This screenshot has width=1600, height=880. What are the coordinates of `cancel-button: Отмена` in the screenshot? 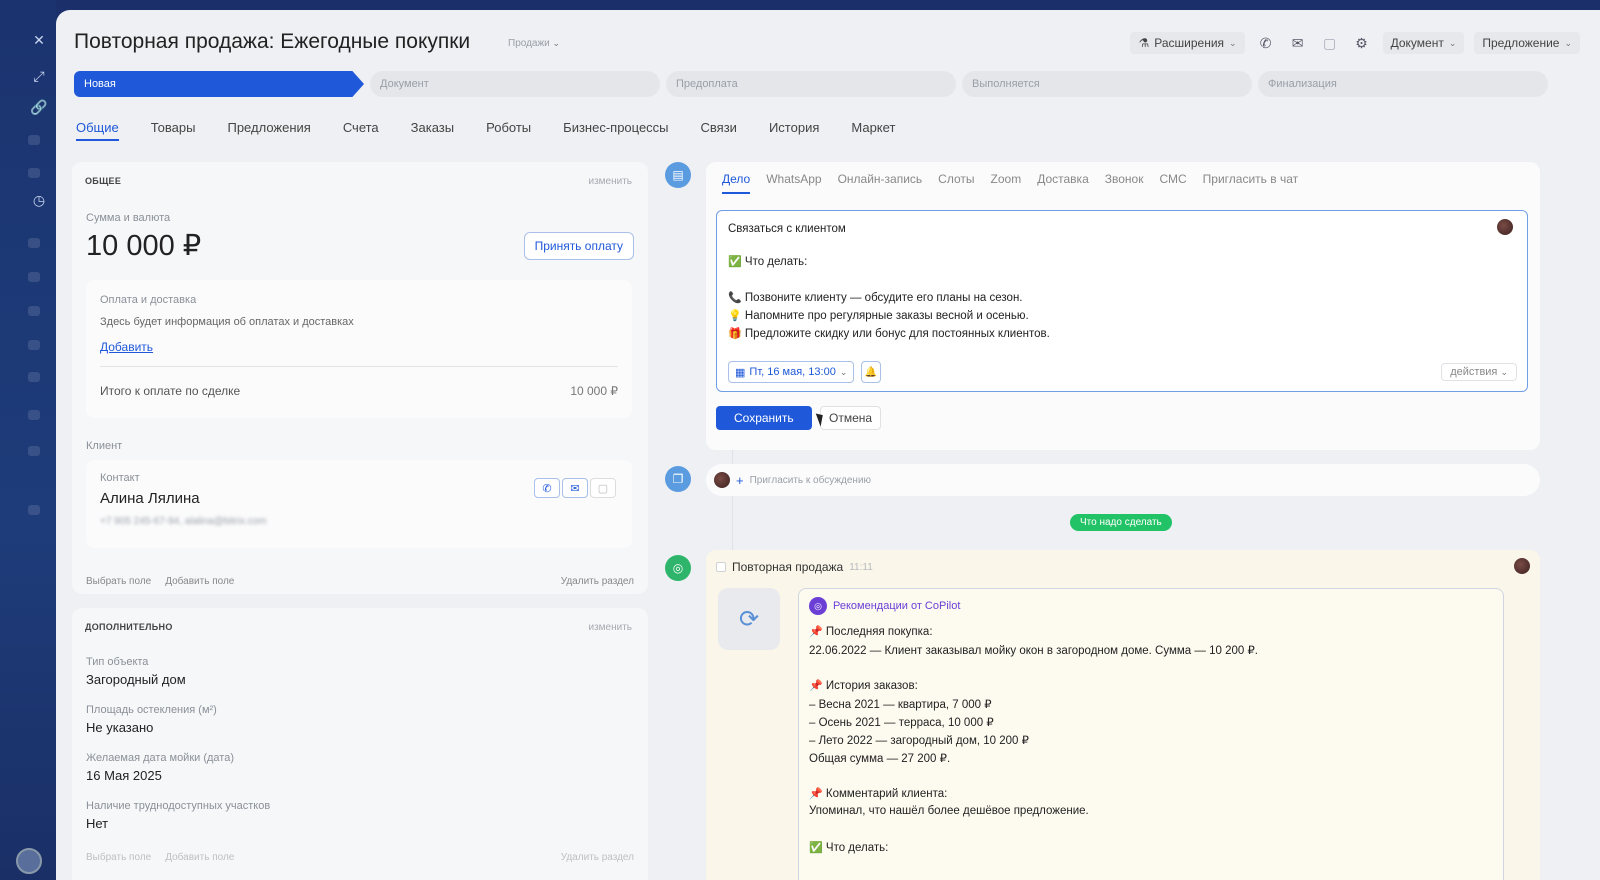 It's located at (851, 418).